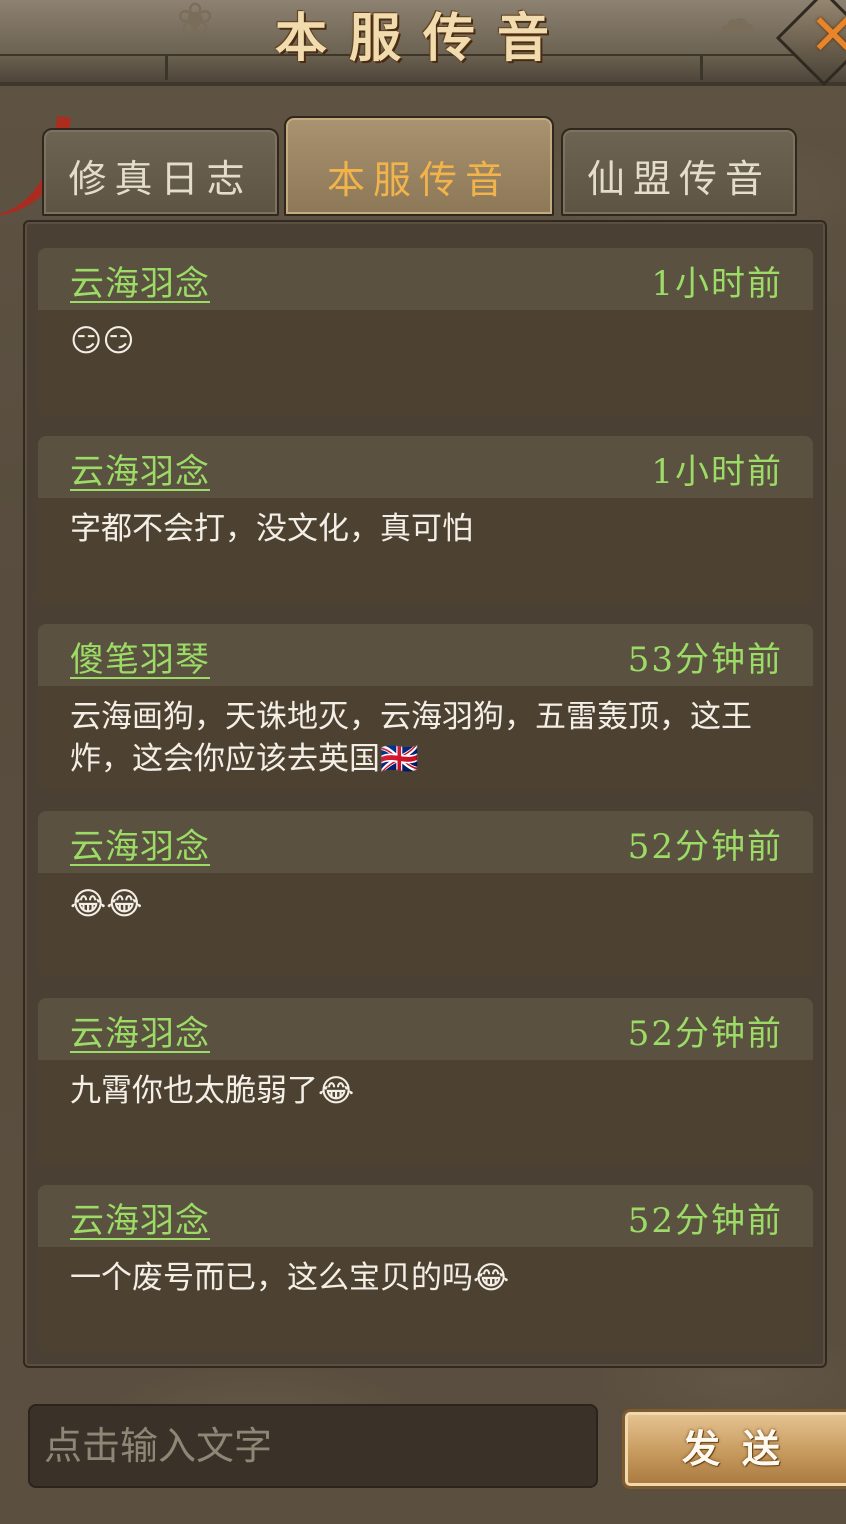 This screenshot has width=846, height=1524. What do you see at coordinates (425, 655) in the screenshot?
I see `message-header: 傻笔羽琴 53分钟前` at bounding box center [425, 655].